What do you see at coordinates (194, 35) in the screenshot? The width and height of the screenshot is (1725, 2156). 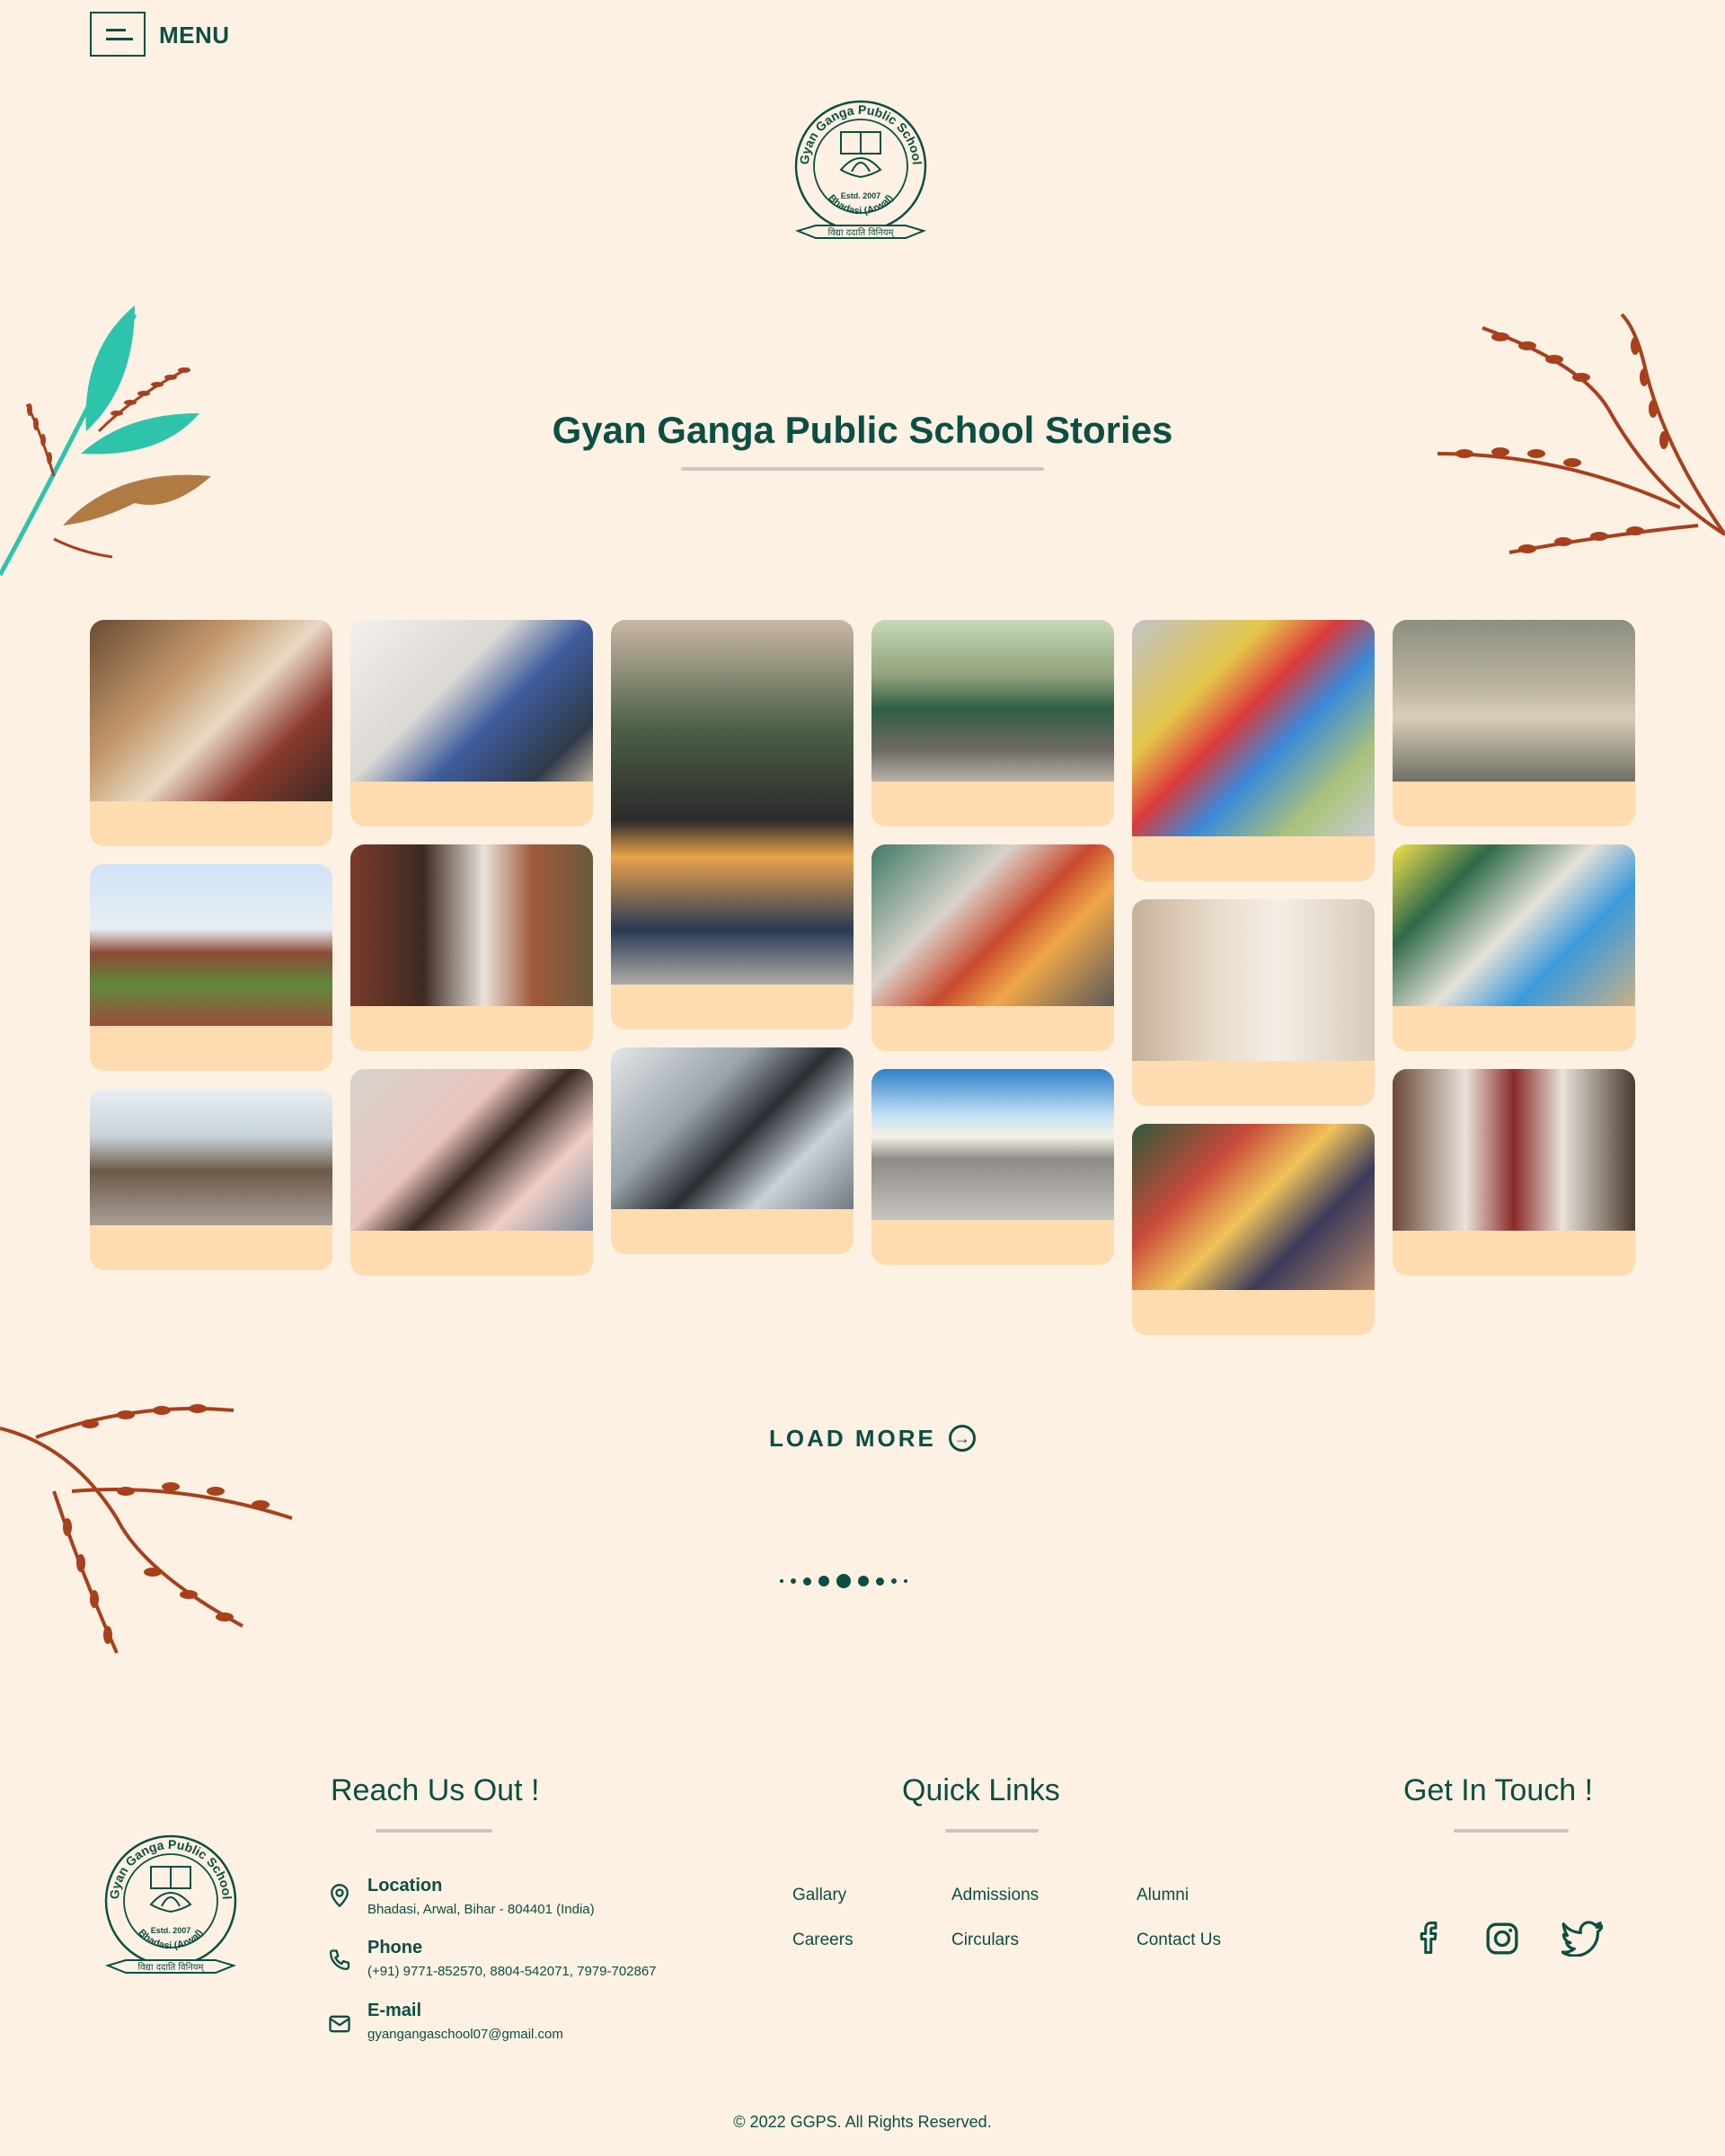 I see `menu-label: MENU` at bounding box center [194, 35].